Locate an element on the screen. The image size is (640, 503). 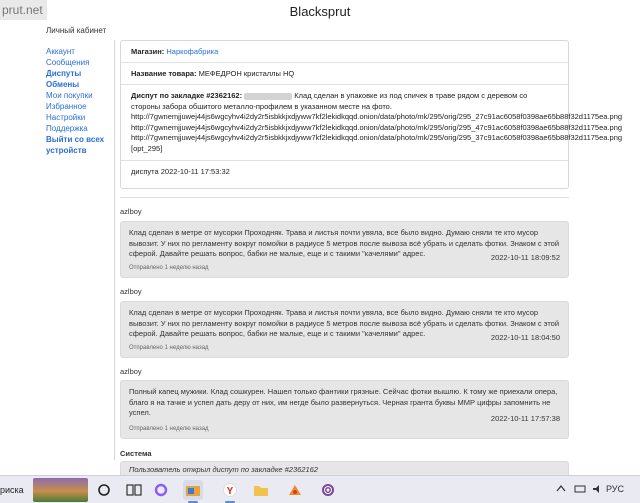
message-date: 2022-10-11 17:57:38 is located at coordinates (525, 418).